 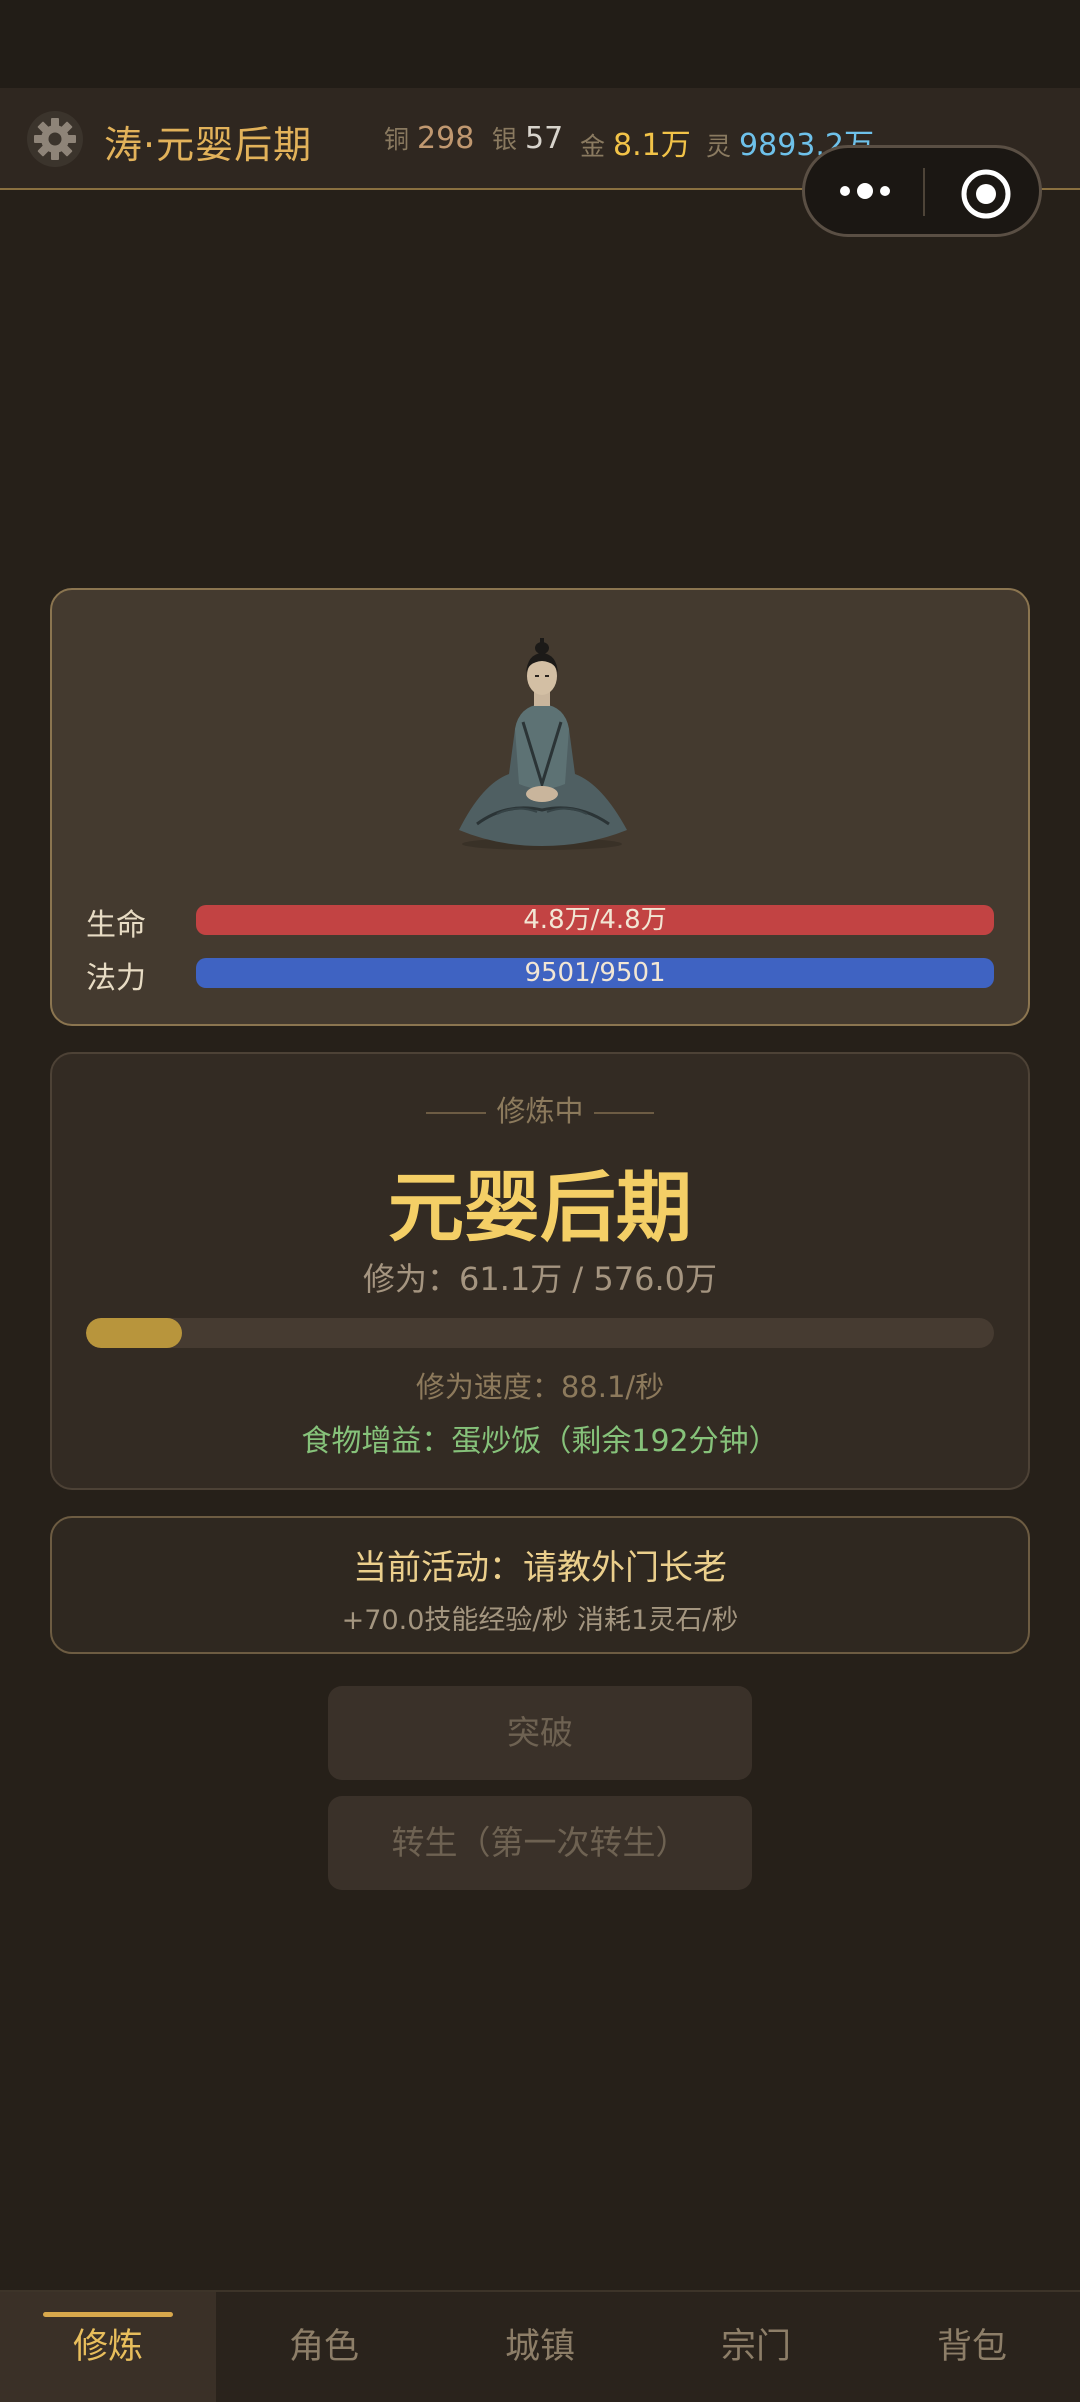 I want to click on tab-town-label: 城镇, so click(x=539, y=2347).